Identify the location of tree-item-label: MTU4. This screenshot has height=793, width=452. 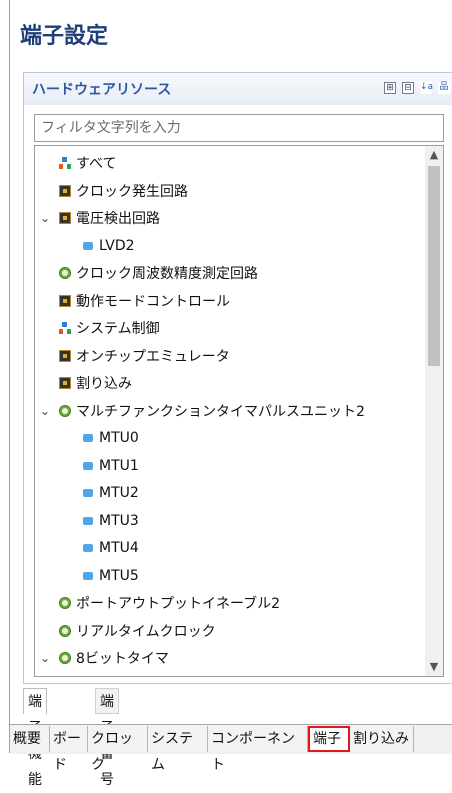
(119, 548).